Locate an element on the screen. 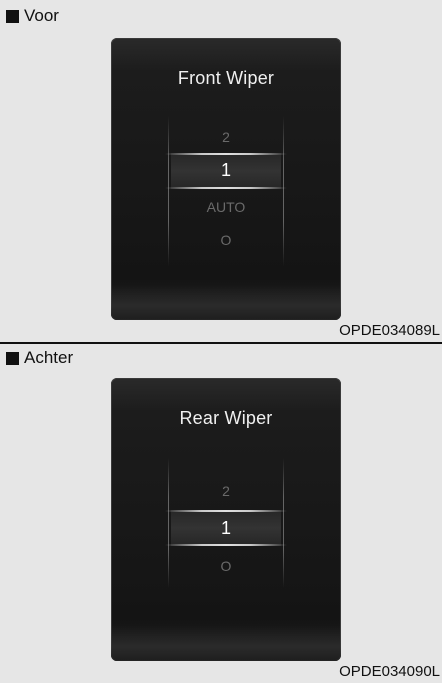 The width and height of the screenshot is (442, 683). section-divider is located at coordinates (221, 343).